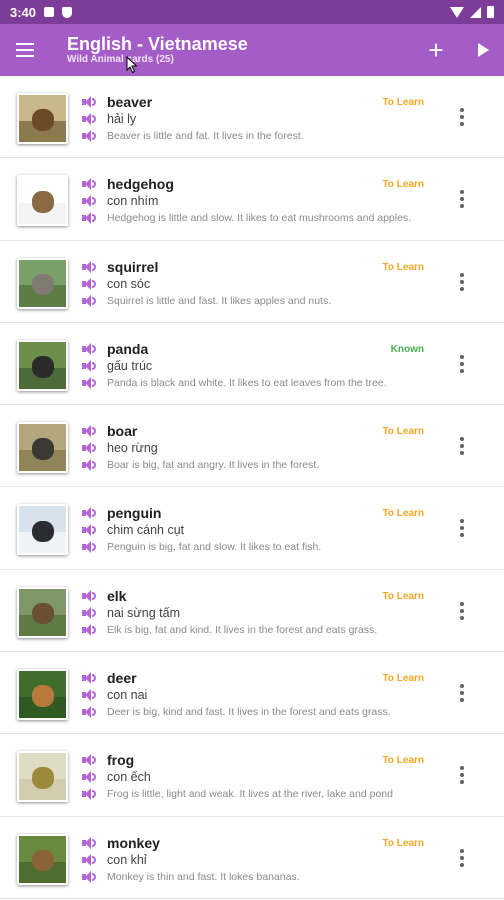 The width and height of the screenshot is (504, 900). I want to click on signal-icon, so click(475, 12).